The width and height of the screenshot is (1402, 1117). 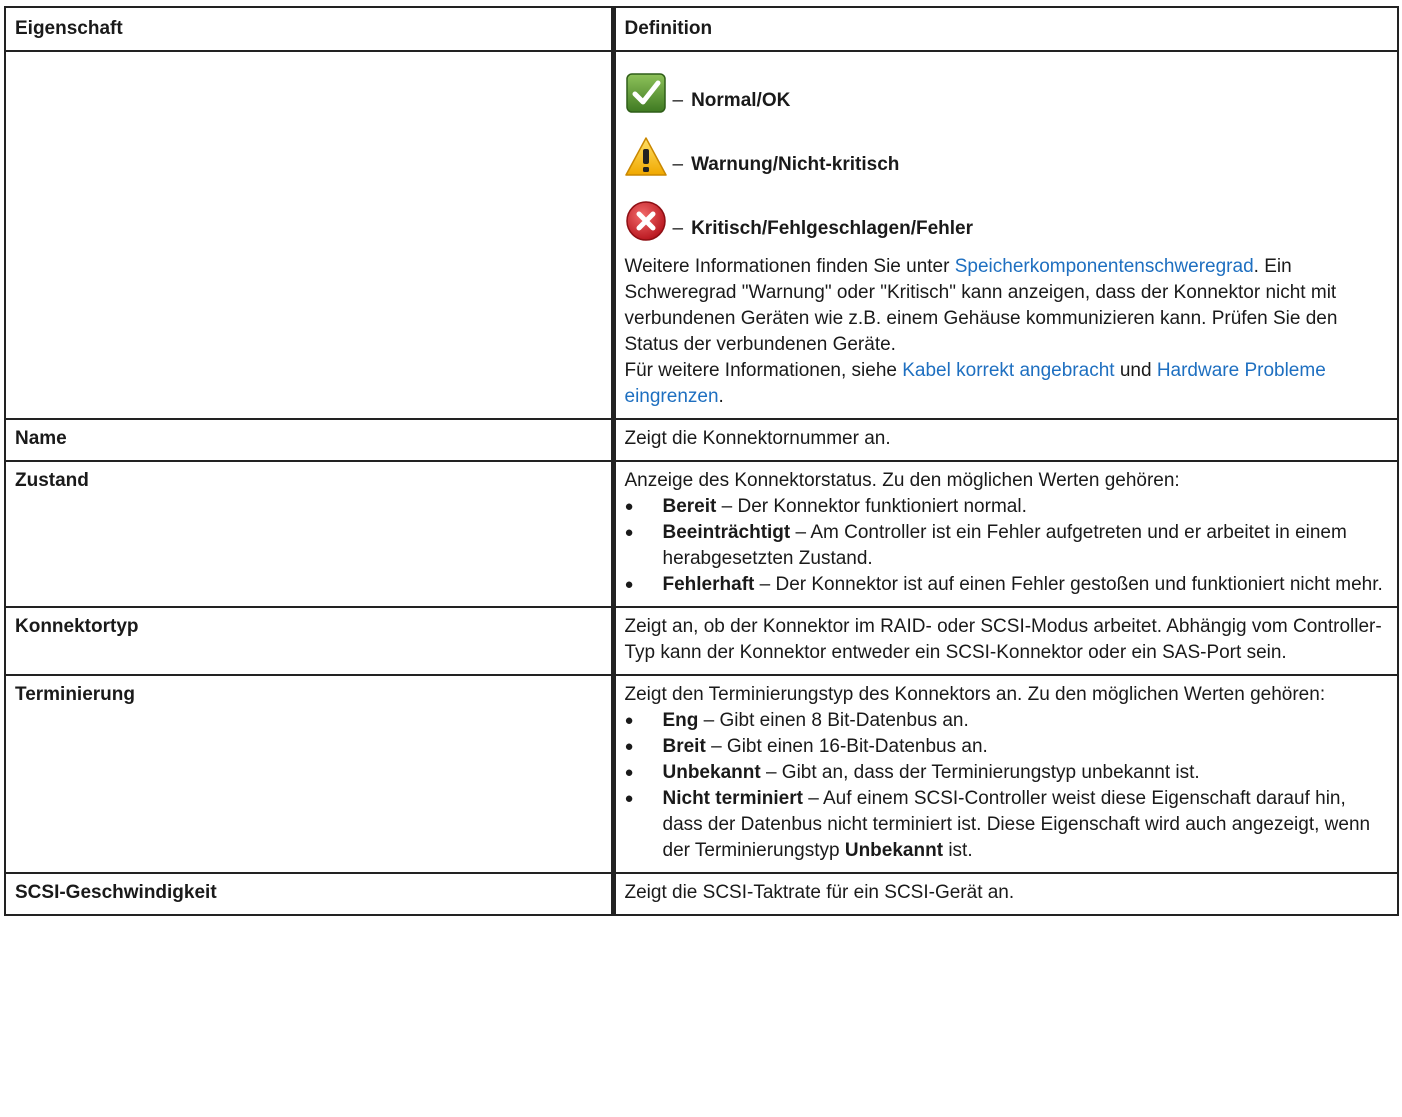 I want to click on term: Fehlerhaft, so click(x=708, y=584).